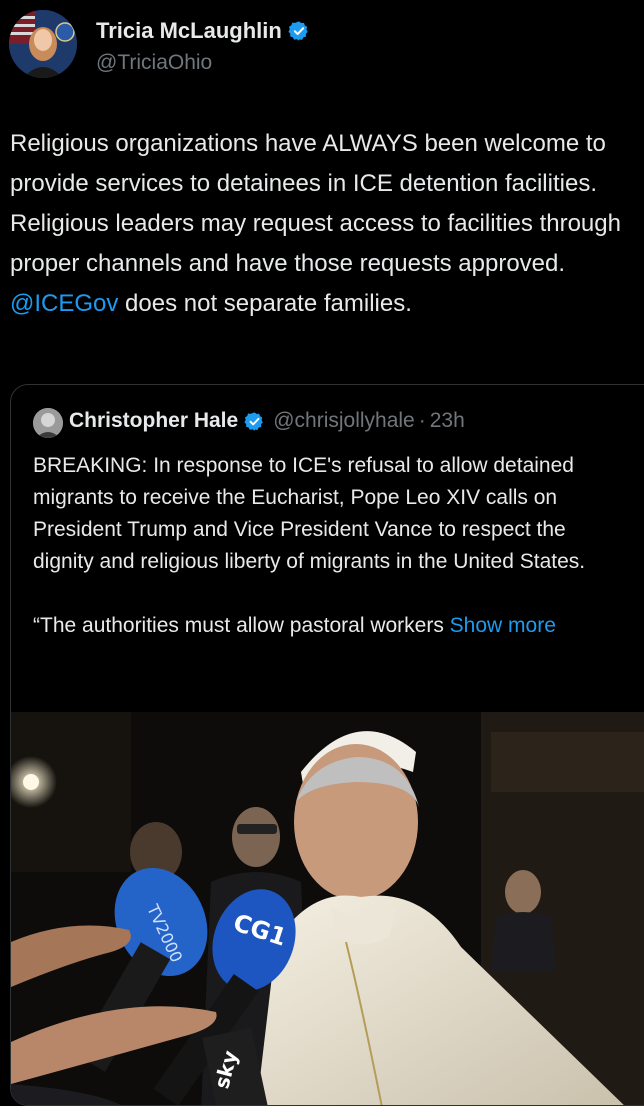 The width and height of the screenshot is (644, 1106). What do you see at coordinates (189, 31) in the screenshot?
I see `author-display-name: Tricia McLaughlin` at bounding box center [189, 31].